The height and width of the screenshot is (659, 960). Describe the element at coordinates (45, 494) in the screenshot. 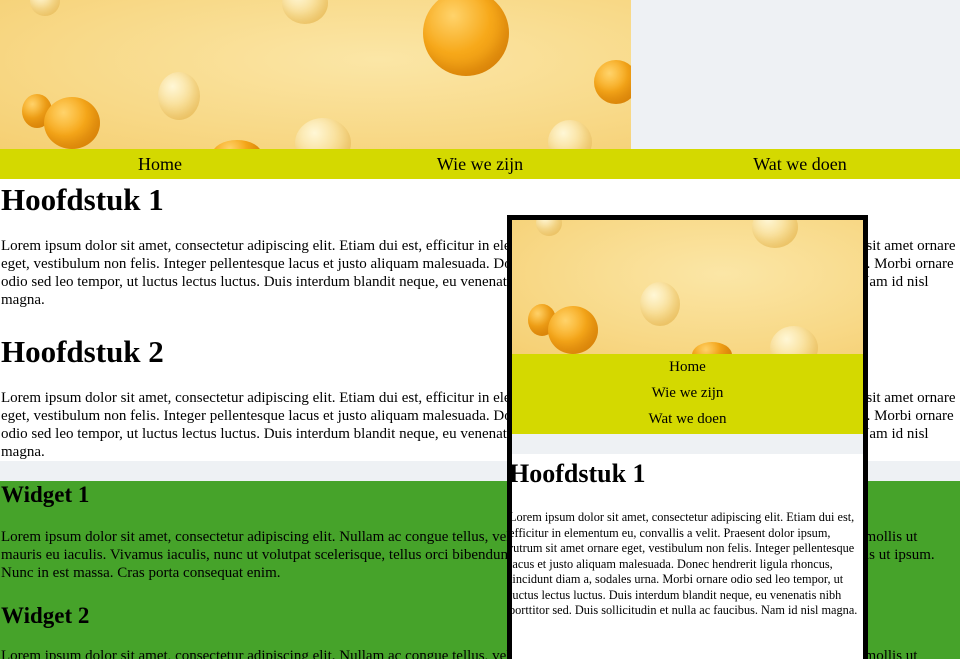

I see `widget-heading: Widget 1` at that location.